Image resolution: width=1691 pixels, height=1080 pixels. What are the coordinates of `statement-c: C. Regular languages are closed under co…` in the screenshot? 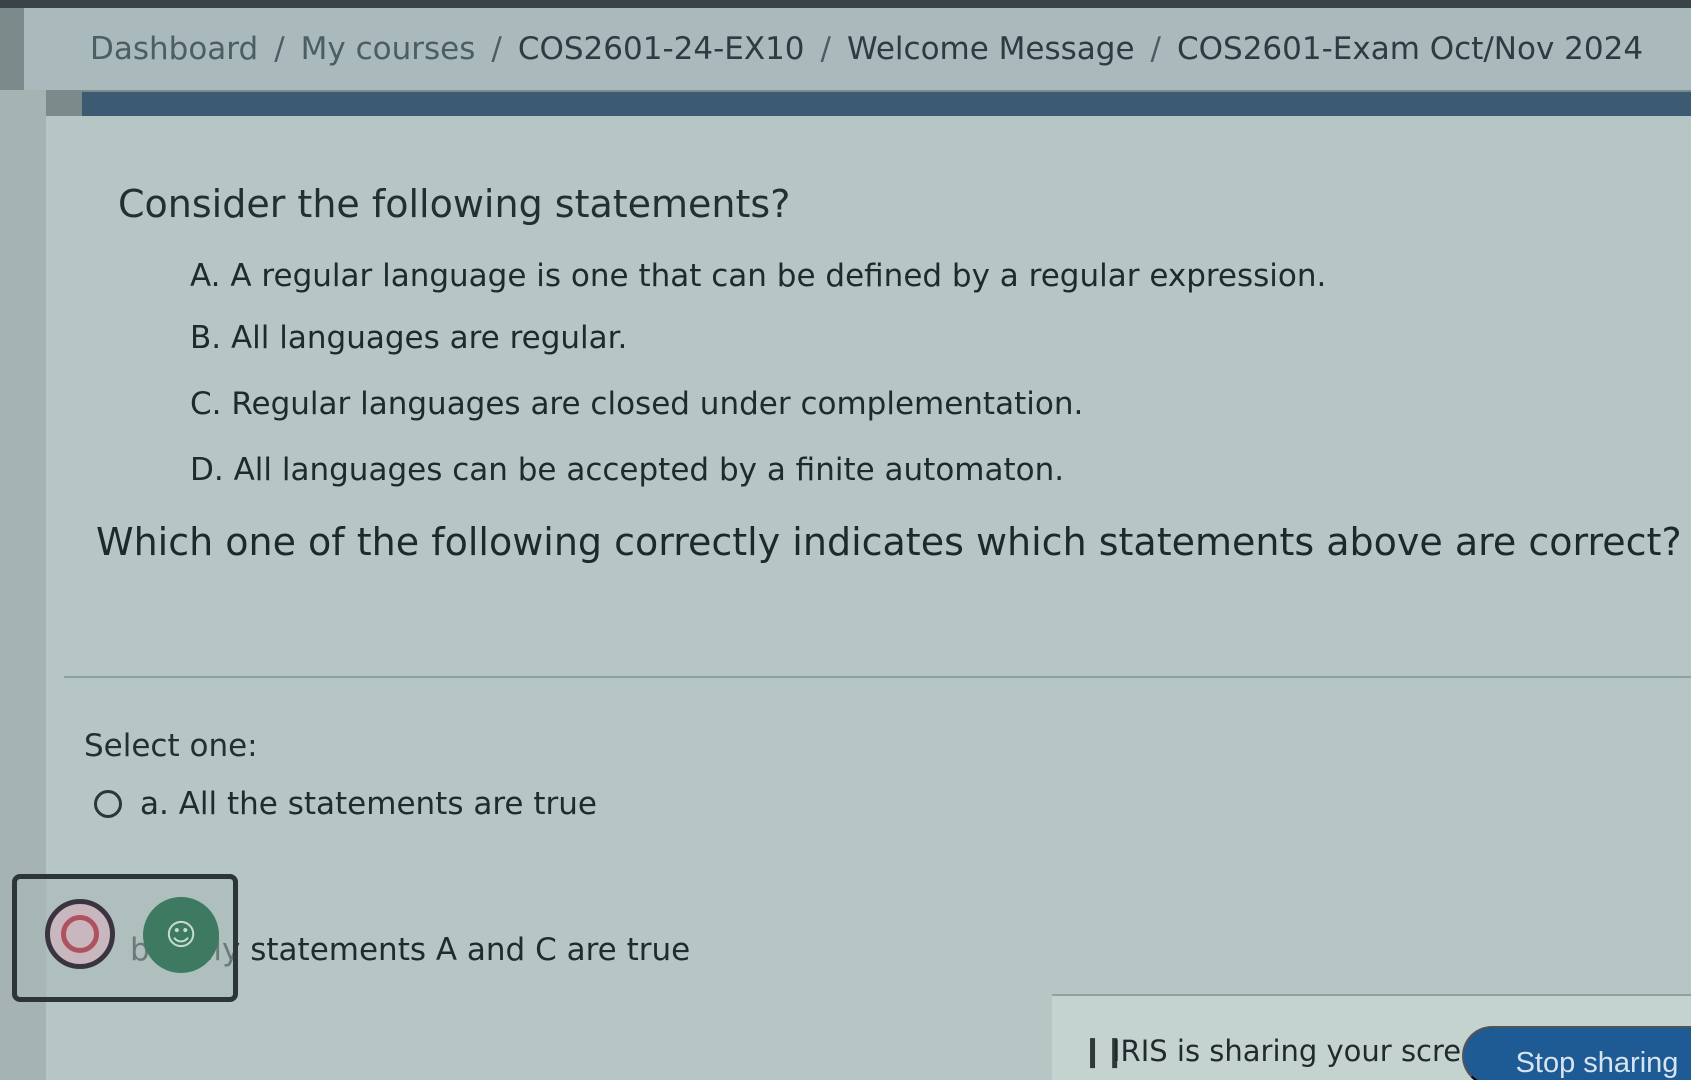 It's located at (637, 404).